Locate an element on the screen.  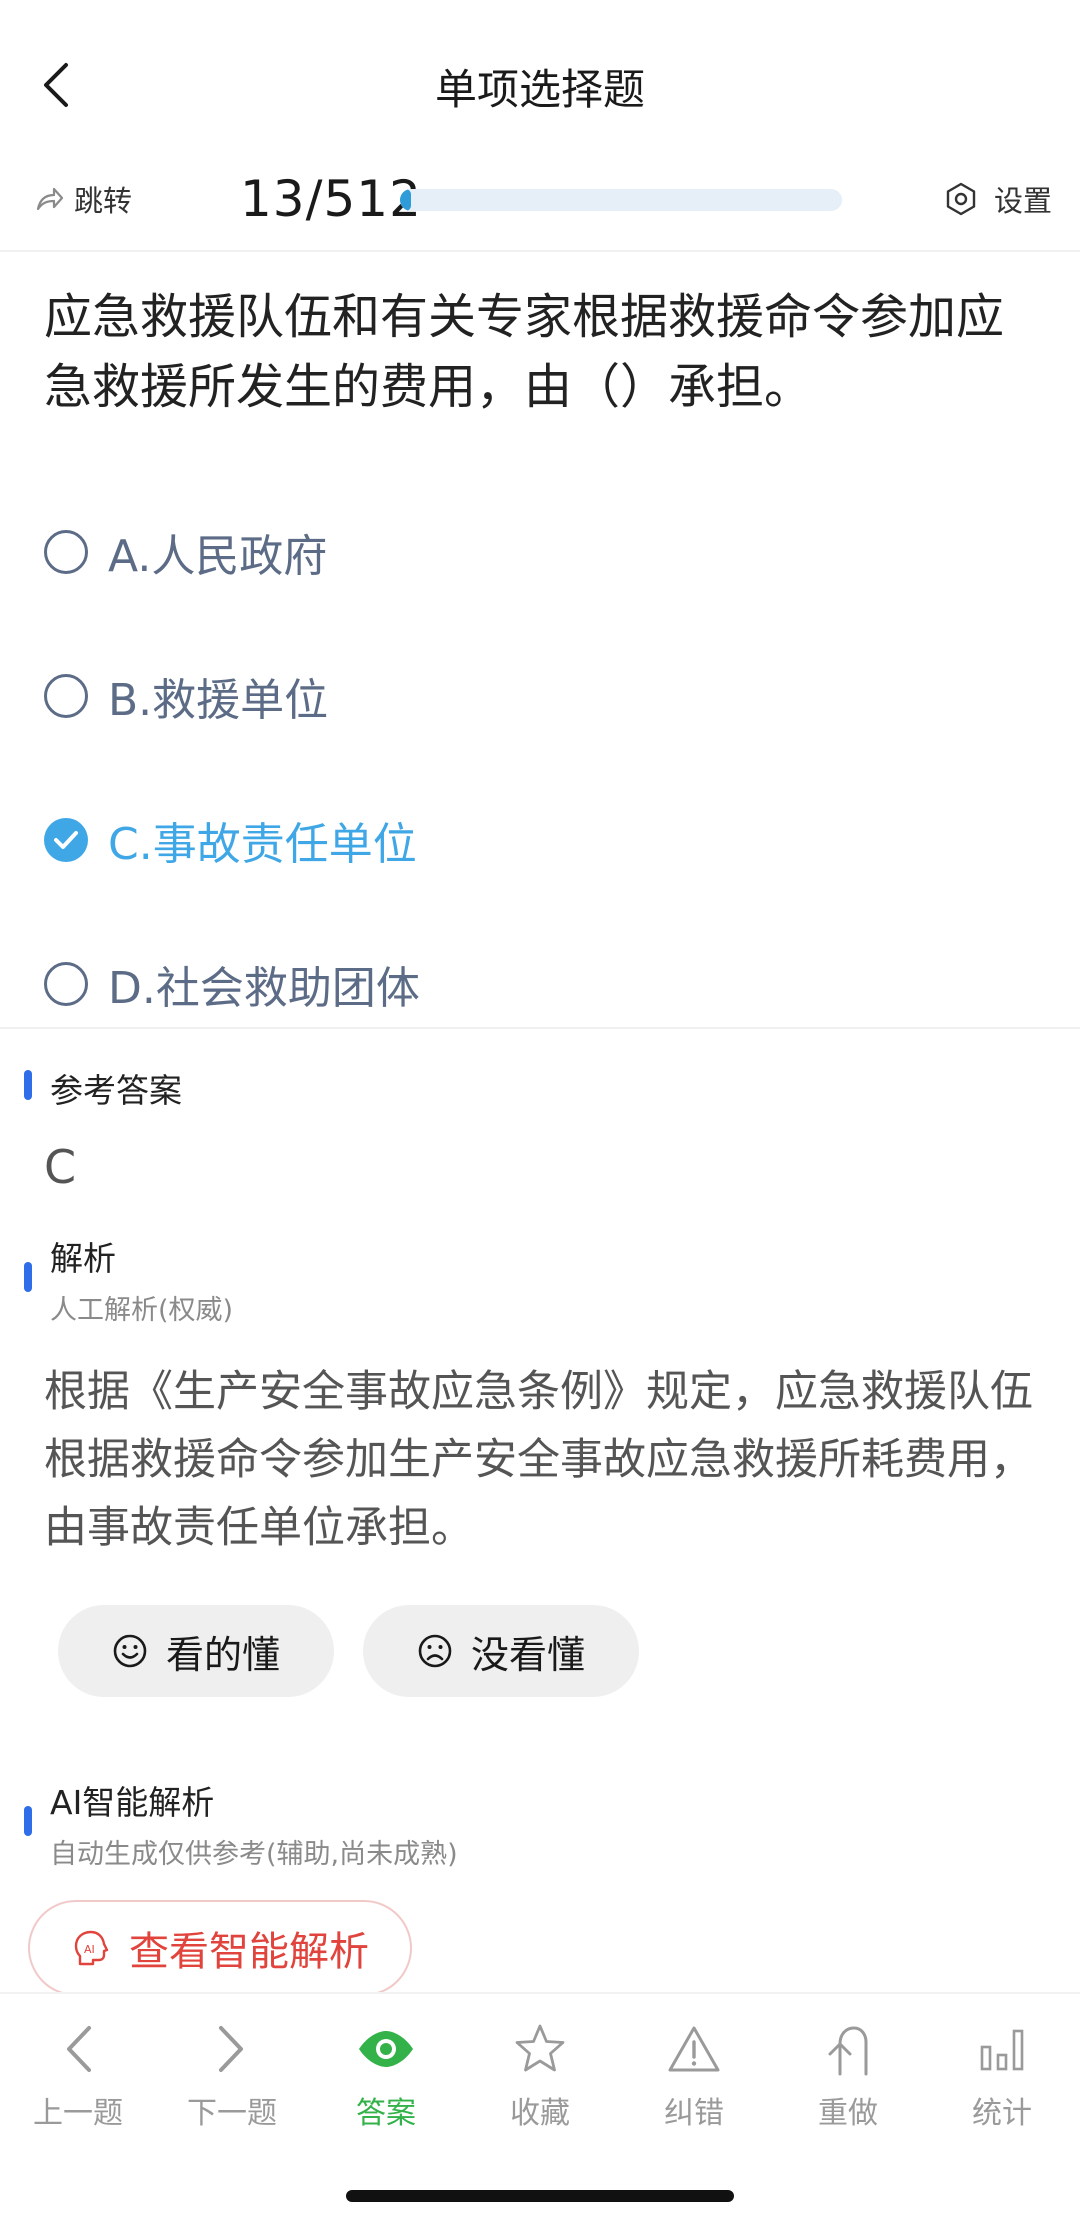
home-indicator is located at coordinates (540, 2196).